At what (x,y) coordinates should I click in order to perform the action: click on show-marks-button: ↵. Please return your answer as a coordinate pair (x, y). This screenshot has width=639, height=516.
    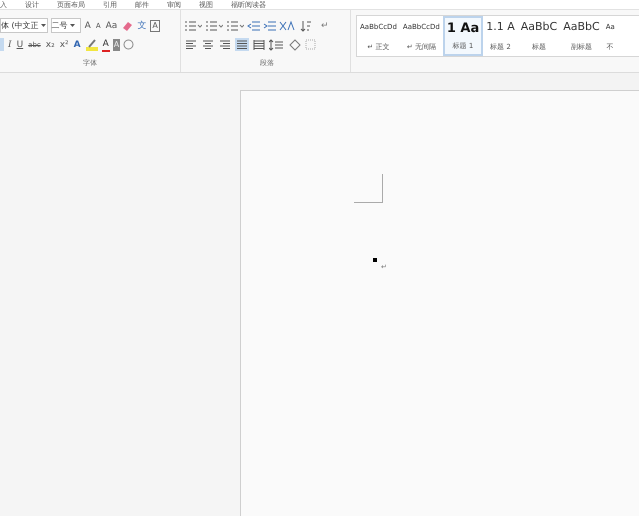
    Looking at the image, I should click on (325, 25).